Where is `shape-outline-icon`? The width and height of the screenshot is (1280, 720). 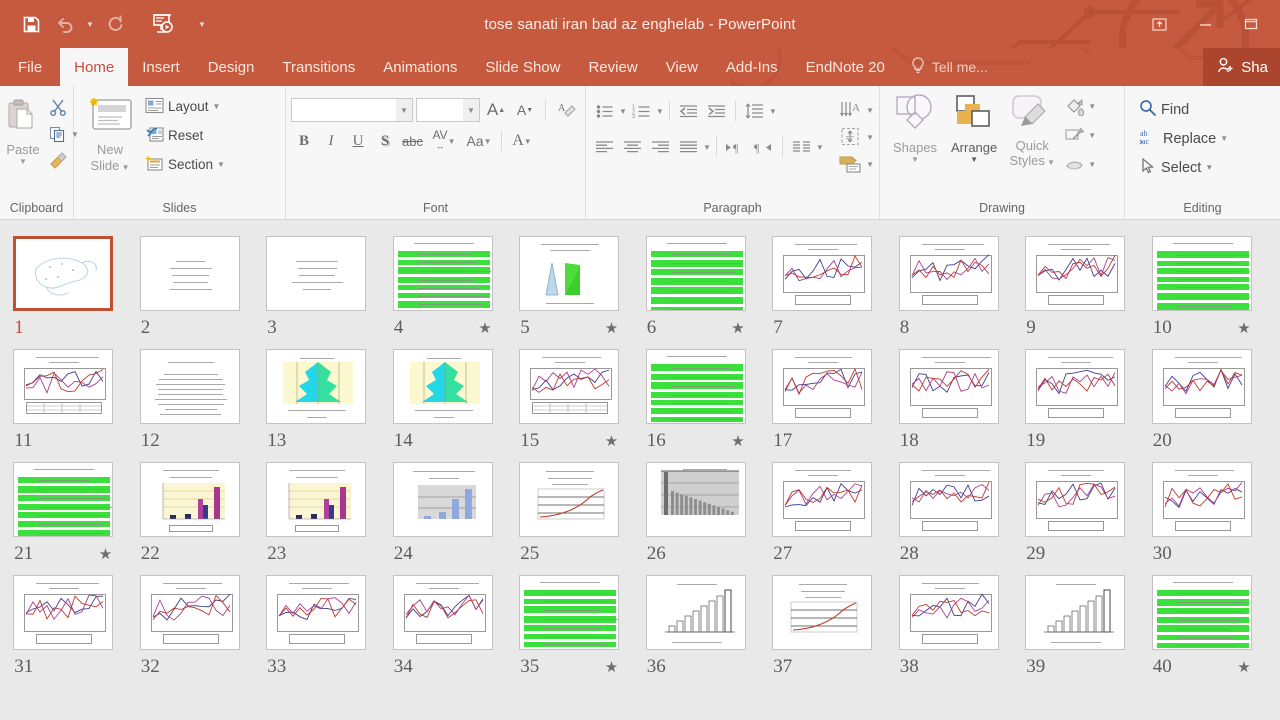
shape-outline-icon is located at coordinates (1074, 135).